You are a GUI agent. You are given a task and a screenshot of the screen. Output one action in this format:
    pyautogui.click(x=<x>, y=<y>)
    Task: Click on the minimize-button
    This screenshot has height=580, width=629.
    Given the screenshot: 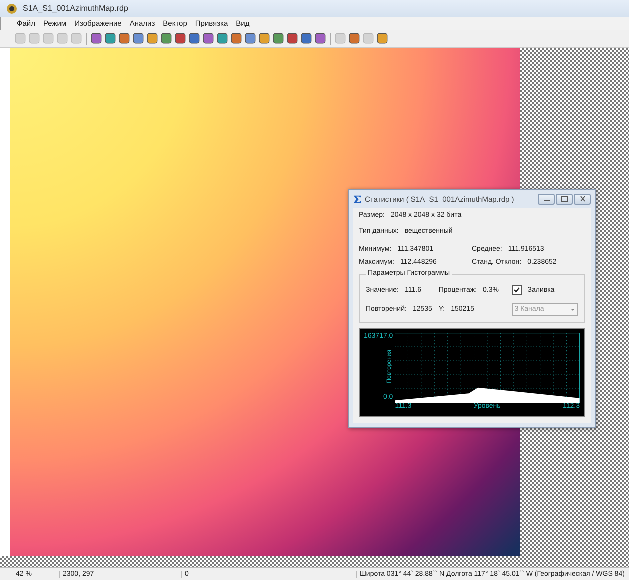 What is the action you would take?
    pyautogui.click(x=546, y=199)
    